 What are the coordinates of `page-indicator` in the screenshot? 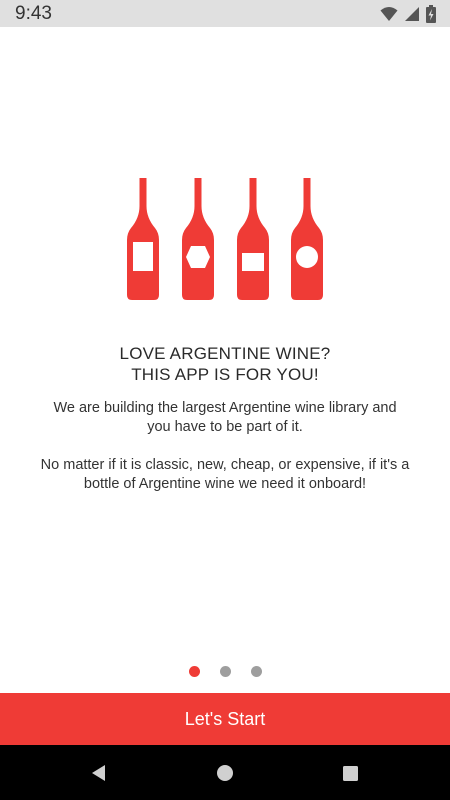 It's located at (225, 672).